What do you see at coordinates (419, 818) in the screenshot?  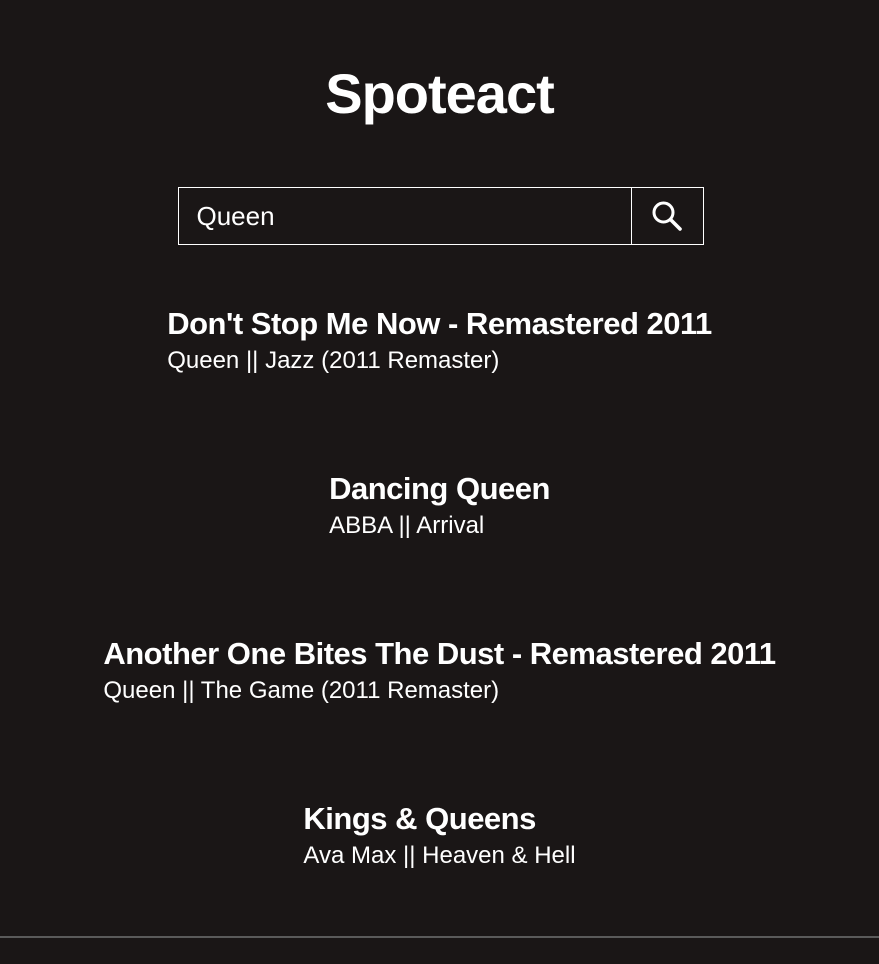 I see `result-title: Kings & Queens` at bounding box center [419, 818].